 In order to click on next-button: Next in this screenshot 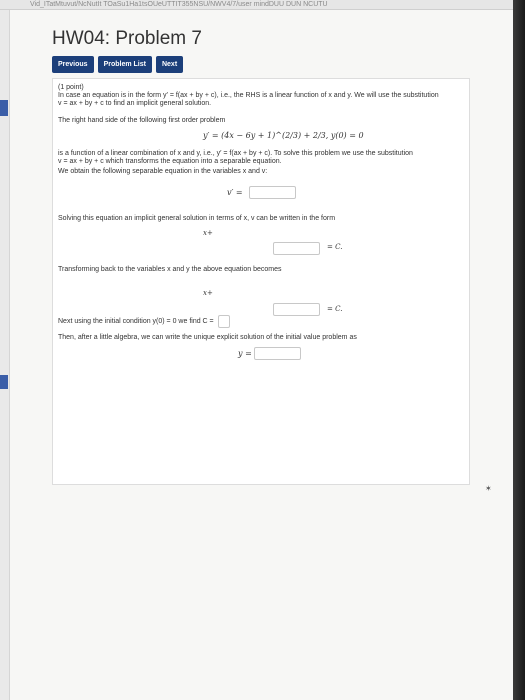, I will do `click(169, 64)`.